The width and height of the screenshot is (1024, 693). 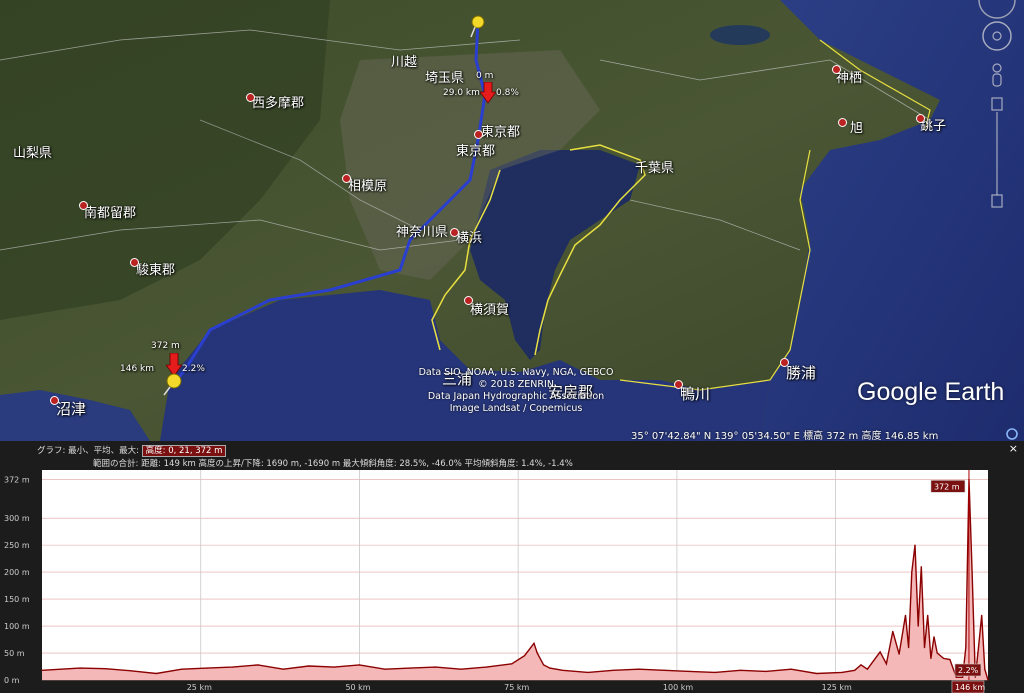 I want to click on y-tick-label: 100 m, so click(x=17, y=626).